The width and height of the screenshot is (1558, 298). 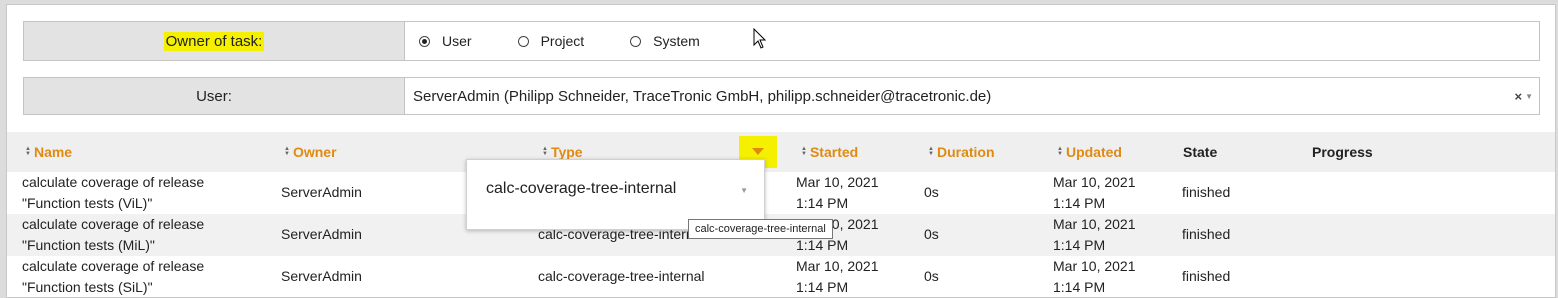 What do you see at coordinates (1089, 152) in the screenshot?
I see `column-header-updated: ▲ ▼ Updated` at bounding box center [1089, 152].